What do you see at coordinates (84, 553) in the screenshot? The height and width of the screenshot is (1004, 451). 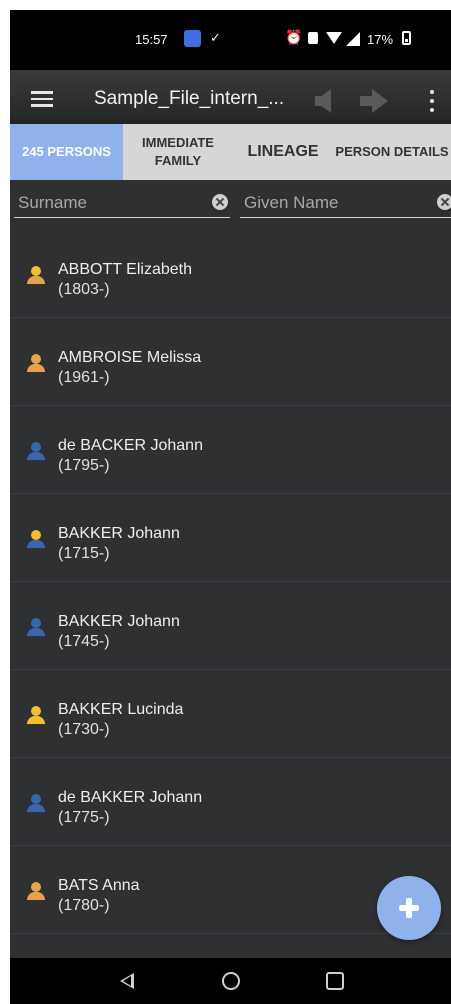 I see `person-years: (1715-)` at bounding box center [84, 553].